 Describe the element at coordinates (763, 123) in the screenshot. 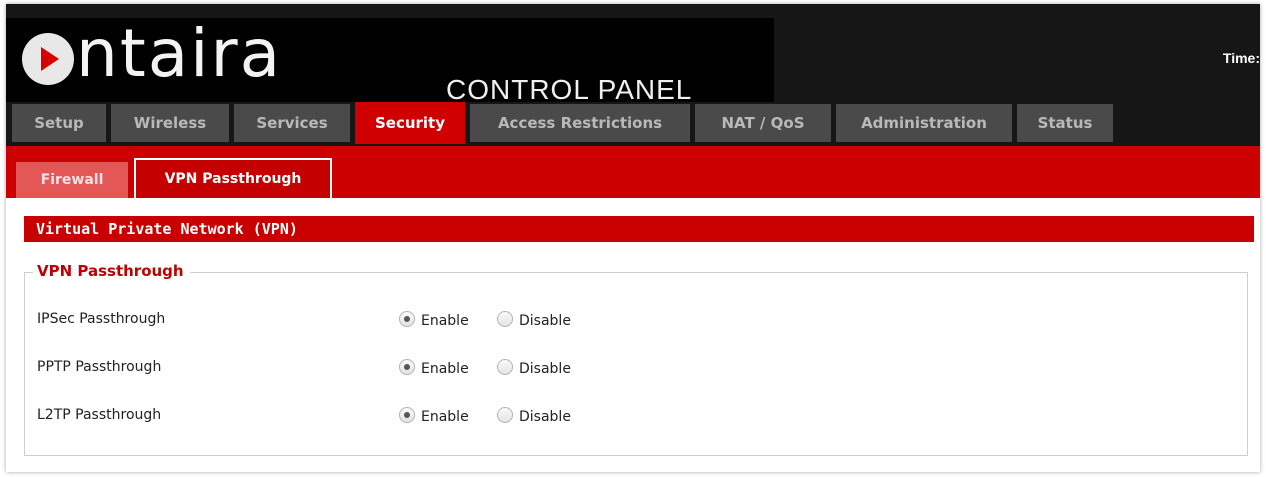

I see `tab-nat-qos: NAT / QoS` at that location.